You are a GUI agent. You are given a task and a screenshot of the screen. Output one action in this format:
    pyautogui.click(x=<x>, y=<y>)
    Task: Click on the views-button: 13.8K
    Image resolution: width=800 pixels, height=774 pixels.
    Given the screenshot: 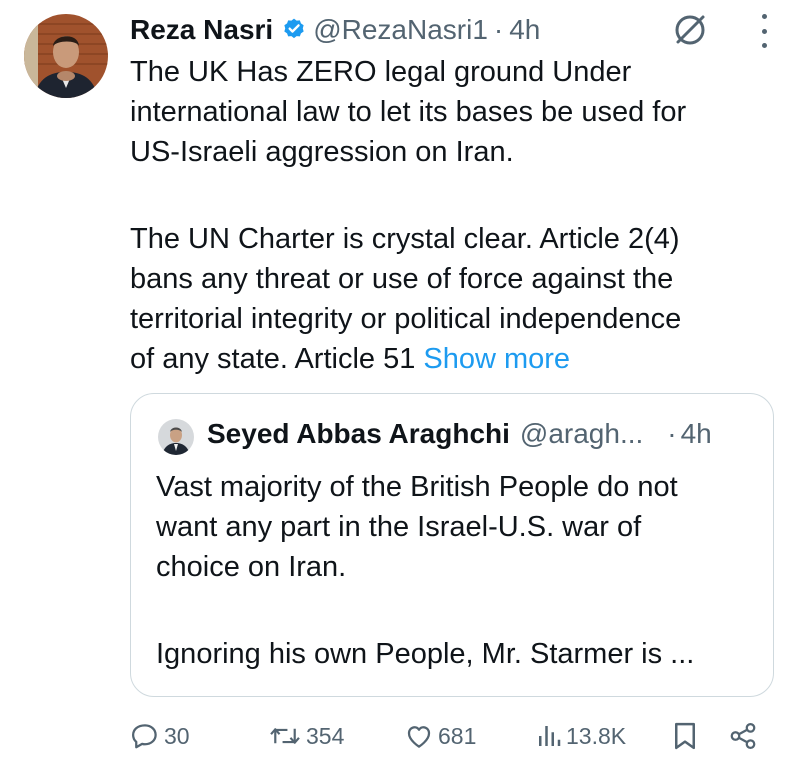 What is the action you would take?
    pyautogui.click(x=581, y=736)
    